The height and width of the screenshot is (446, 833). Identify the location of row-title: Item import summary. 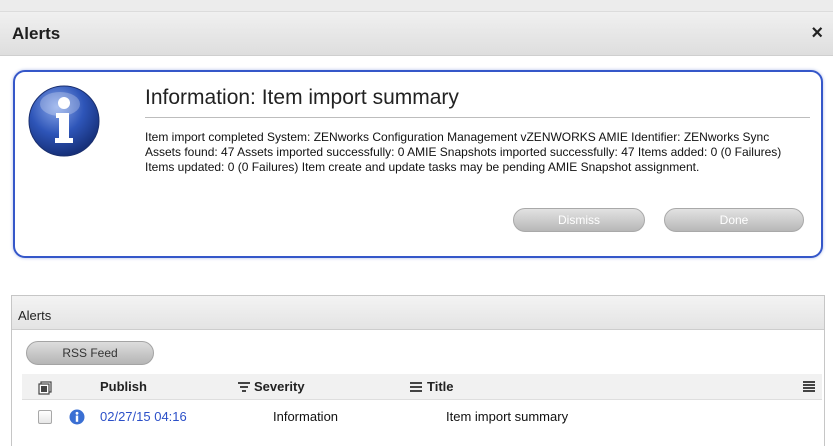
(507, 416).